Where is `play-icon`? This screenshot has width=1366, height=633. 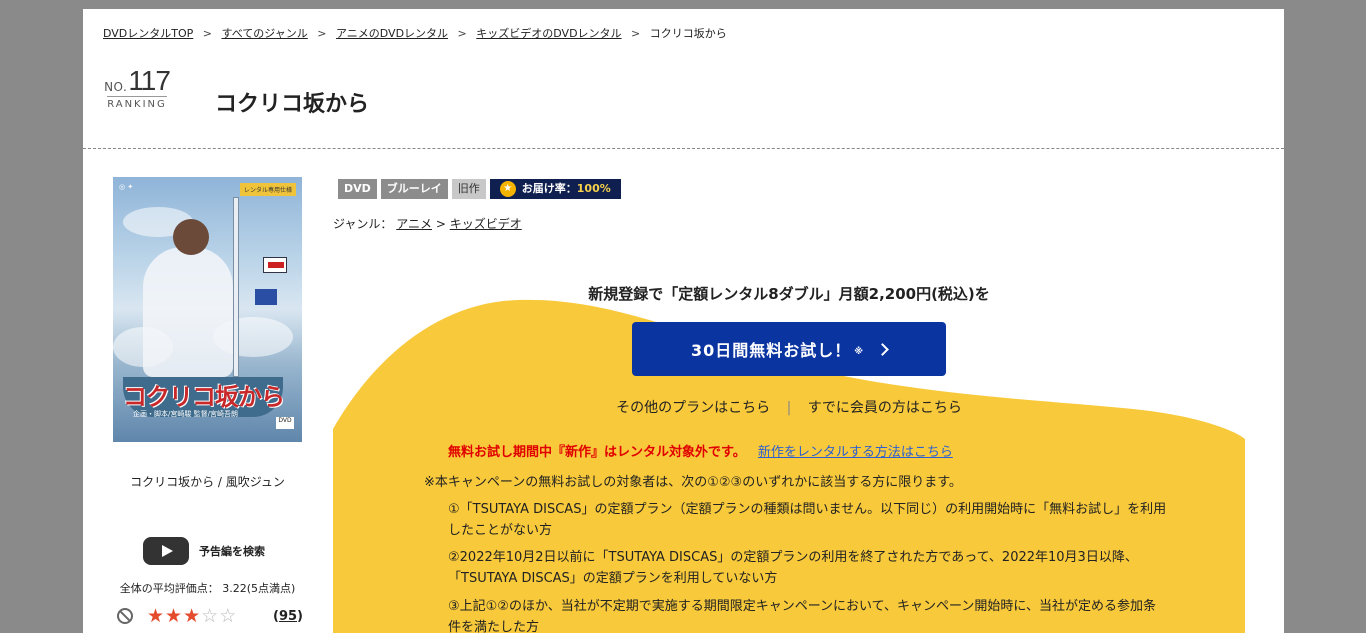 play-icon is located at coordinates (166, 551).